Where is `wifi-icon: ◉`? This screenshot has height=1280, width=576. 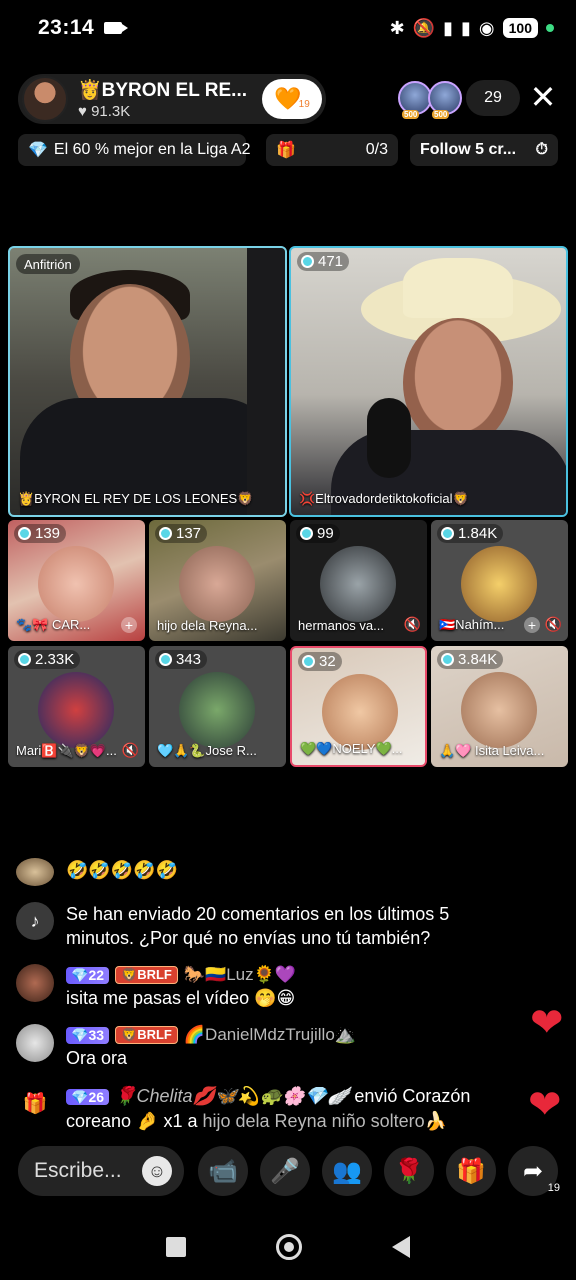
wifi-icon: ◉ is located at coordinates (486, 27).